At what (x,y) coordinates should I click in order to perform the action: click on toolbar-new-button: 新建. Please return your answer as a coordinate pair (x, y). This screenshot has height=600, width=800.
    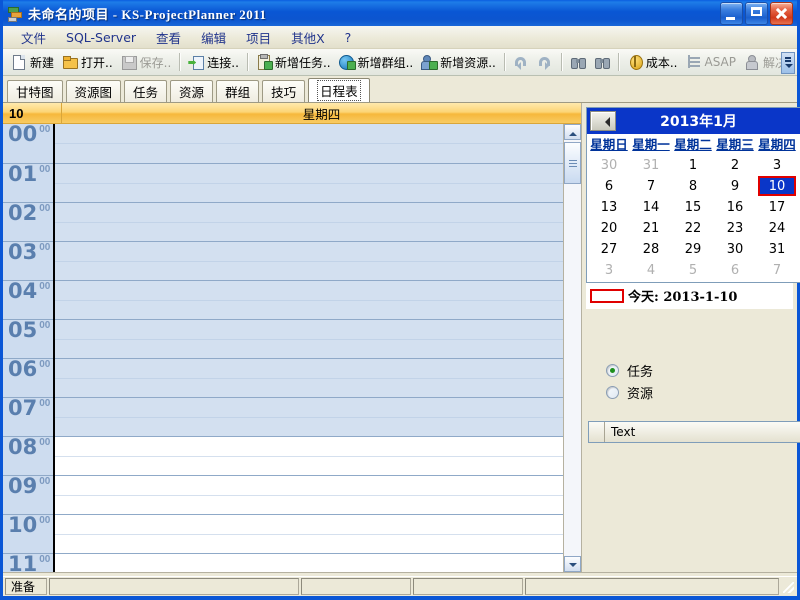
    Looking at the image, I should click on (32, 62).